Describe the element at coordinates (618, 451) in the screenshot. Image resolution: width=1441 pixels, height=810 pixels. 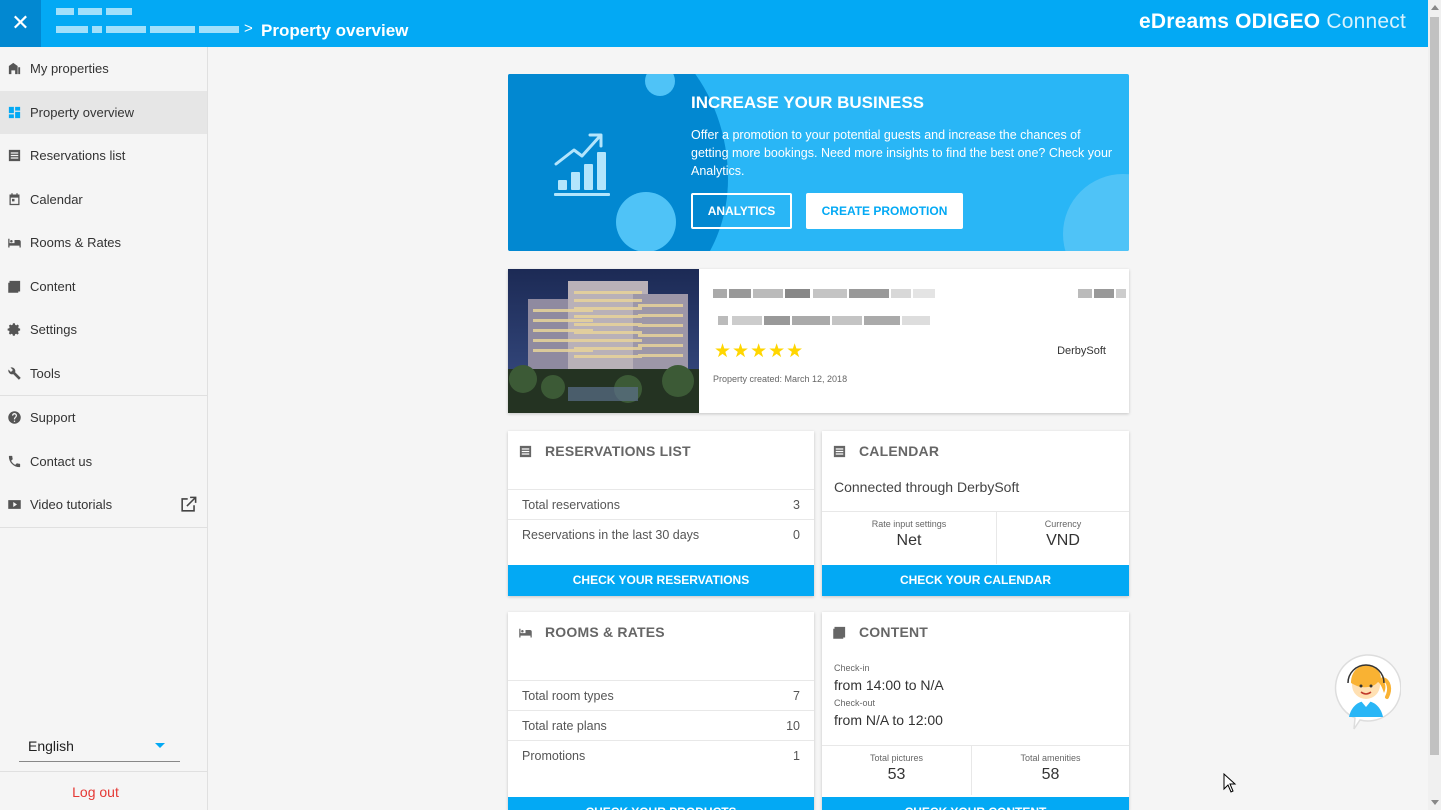
I see `card-title: RESERVATIONS LIST` at that location.